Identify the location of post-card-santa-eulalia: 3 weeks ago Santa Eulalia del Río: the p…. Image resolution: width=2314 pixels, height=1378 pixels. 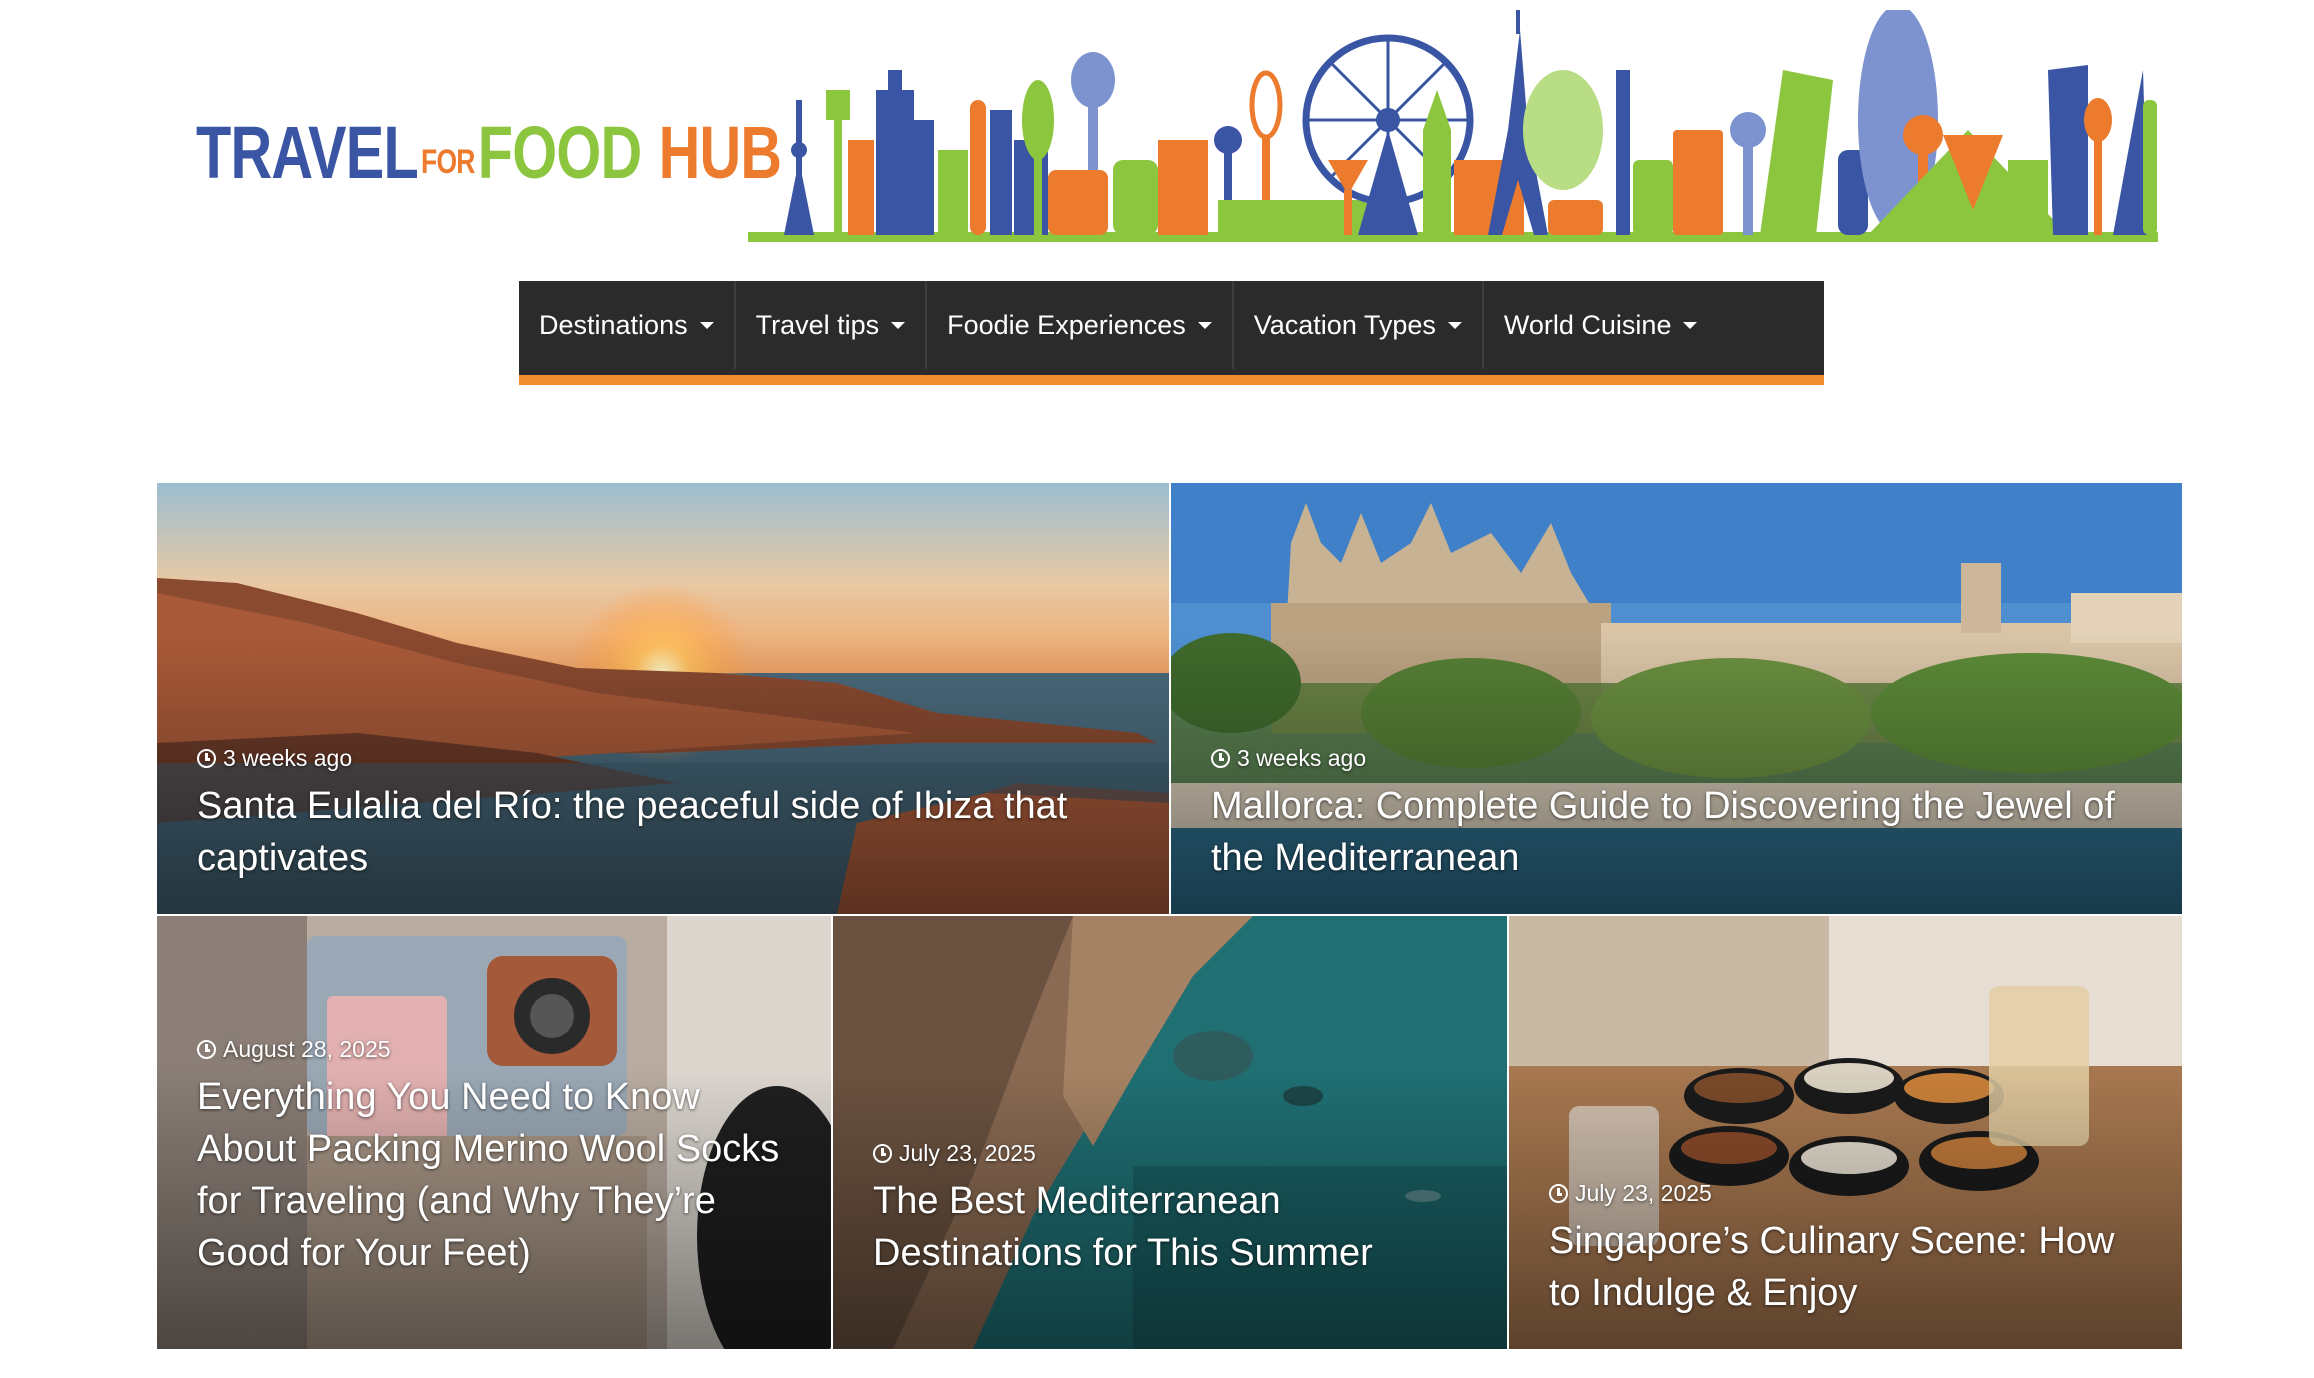
(663, 698).